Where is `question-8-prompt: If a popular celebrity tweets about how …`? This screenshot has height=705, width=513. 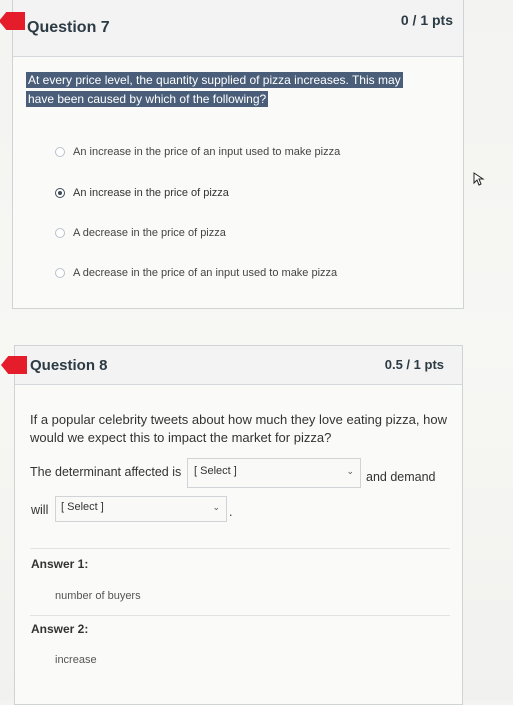
question-8-prompt: If a popular celebrity tweets about how … is located at coordinates (238, 428).